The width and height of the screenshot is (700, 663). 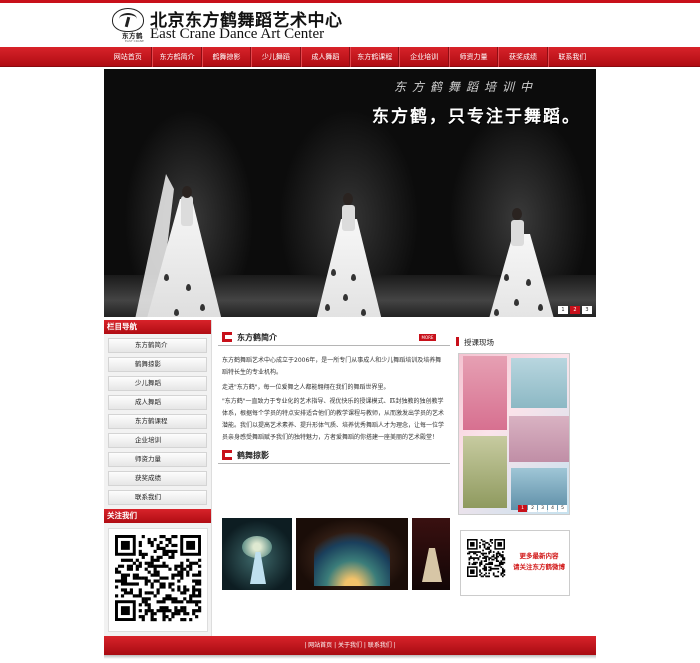 I want to click on nav-item-kids-dance: 少儿舞蹈, so click(x=276, y=57).